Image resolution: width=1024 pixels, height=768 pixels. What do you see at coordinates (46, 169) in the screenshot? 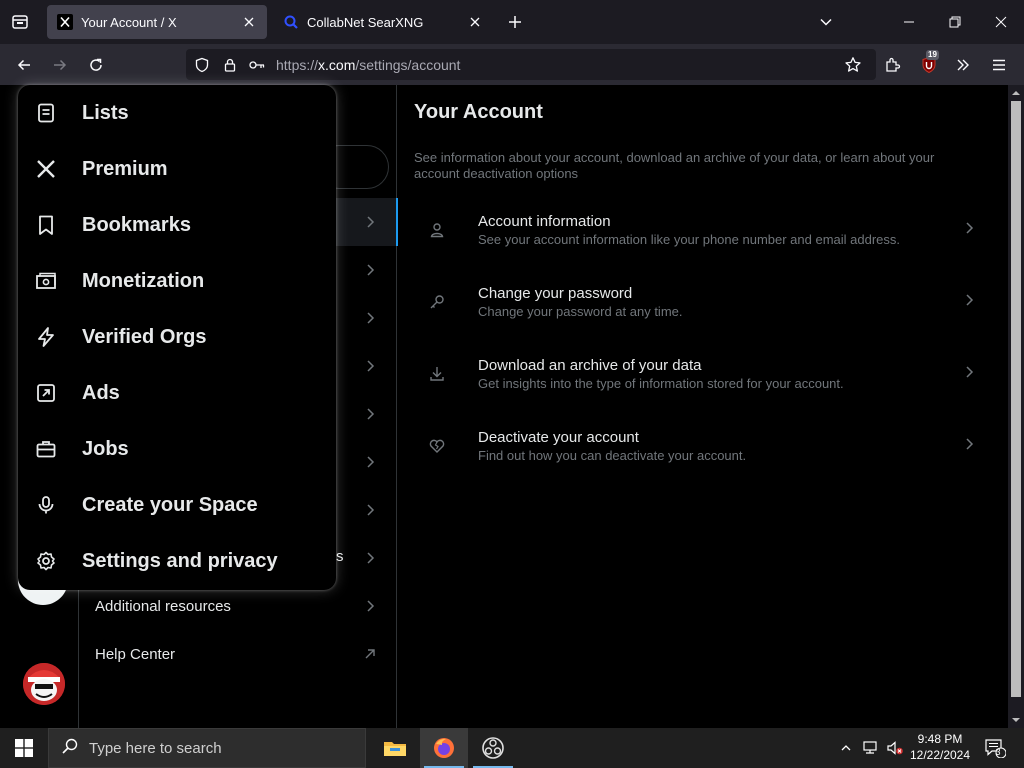
I see `x-logo-icon` at bounding box center [46, 169].